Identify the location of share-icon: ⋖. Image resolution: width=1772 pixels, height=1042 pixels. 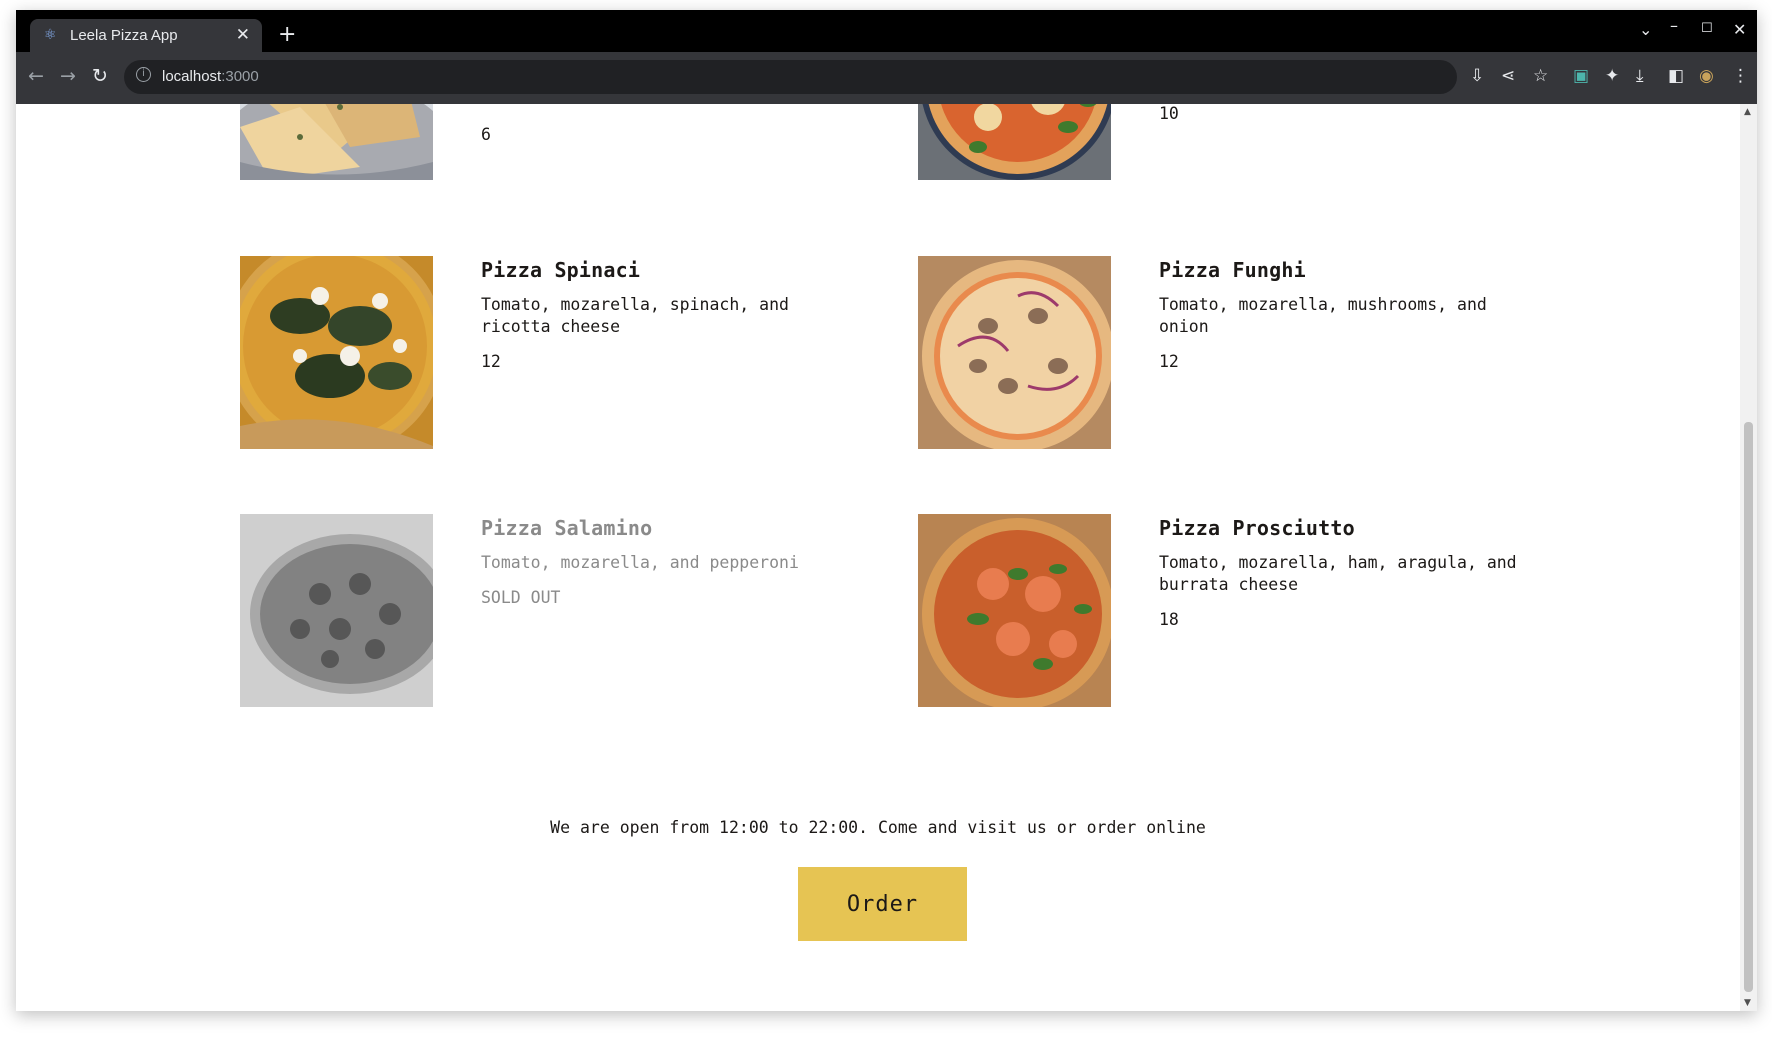
(1508, 76).